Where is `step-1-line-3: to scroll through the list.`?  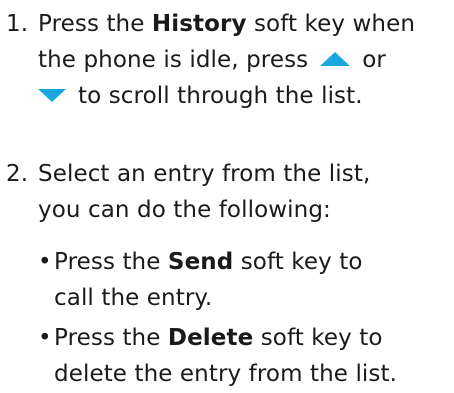 step-1-line-3: to scroll through the list. is located at coordinates (226, 96).